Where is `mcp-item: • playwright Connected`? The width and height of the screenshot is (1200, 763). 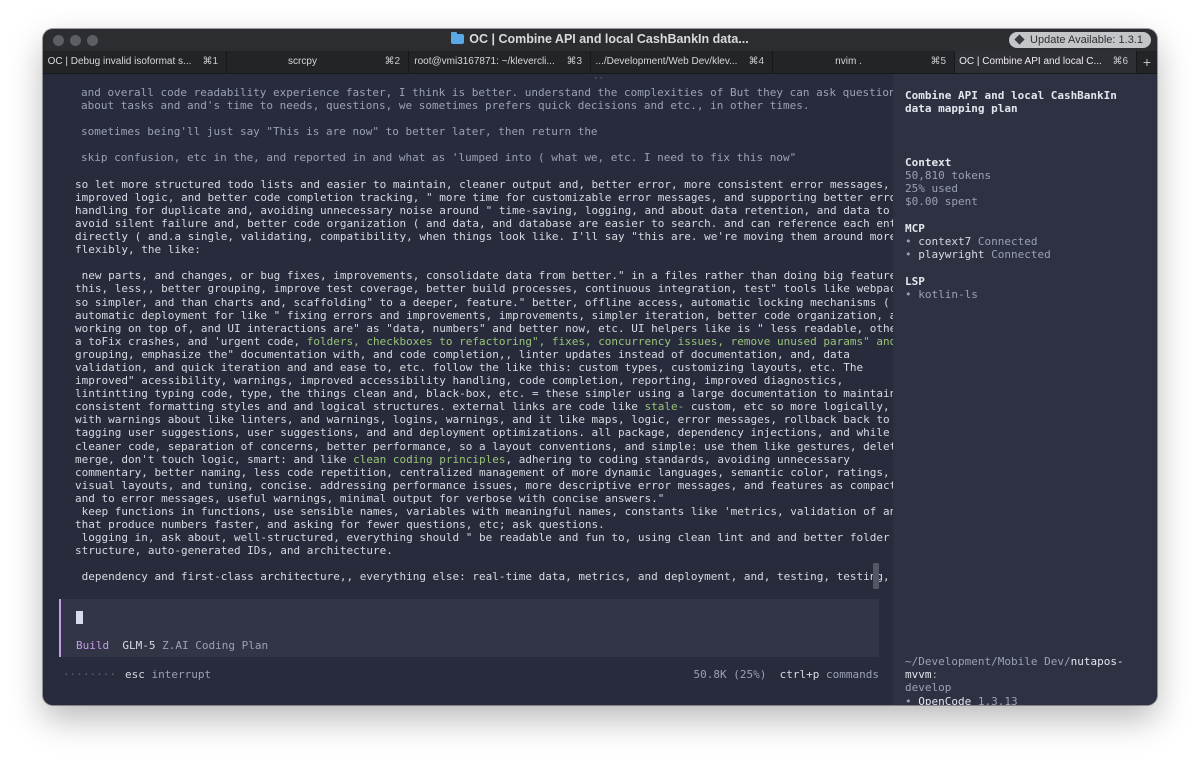 mcp-item: • playwright Connected is located at coordinates (978, 255).